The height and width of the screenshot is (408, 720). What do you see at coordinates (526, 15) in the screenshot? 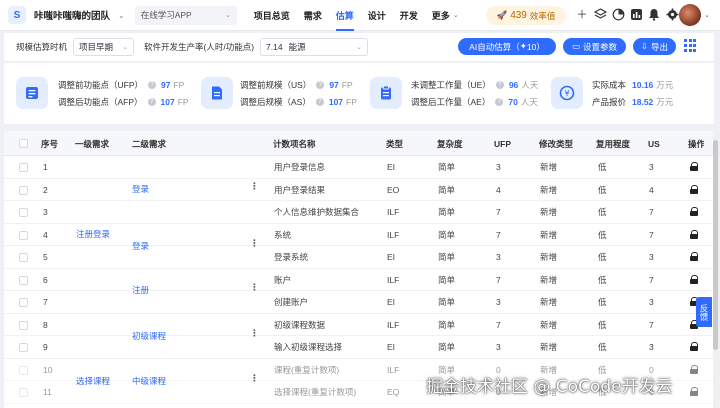
I see `efficiency-badge: 🚀 439 效率值` at bounding box center [526, 15].